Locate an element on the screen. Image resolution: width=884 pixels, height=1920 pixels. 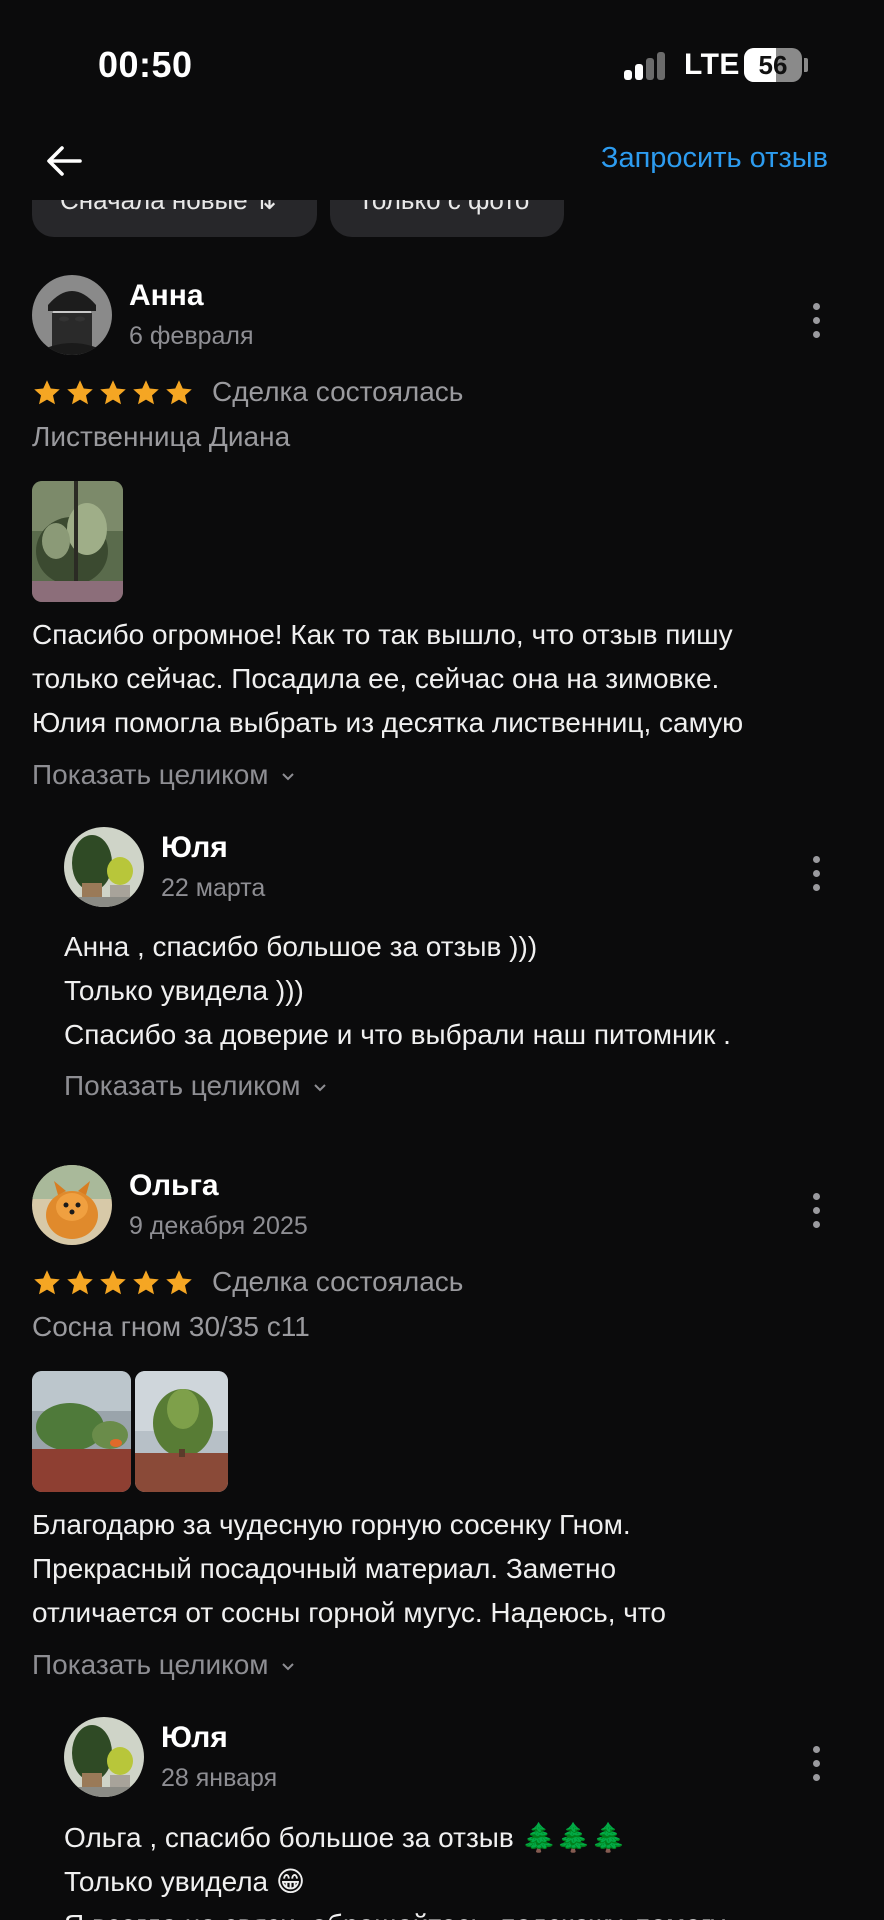
battery-icon: 56 is located at coordinates (773, 65).